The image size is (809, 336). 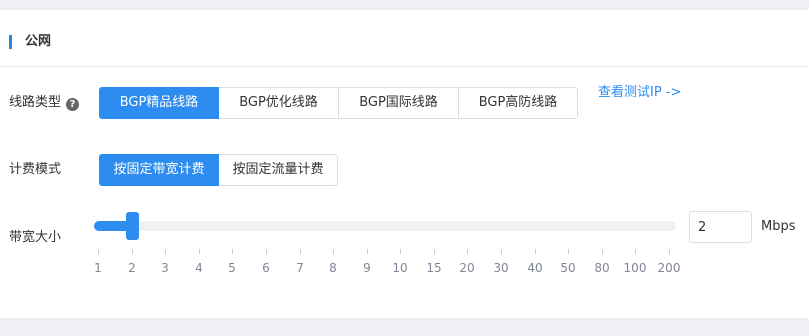 What do you see at coordinates (501, 268) in the screenshot?
I see `slider-tick-label: 30` at bounding box center [501, 268].